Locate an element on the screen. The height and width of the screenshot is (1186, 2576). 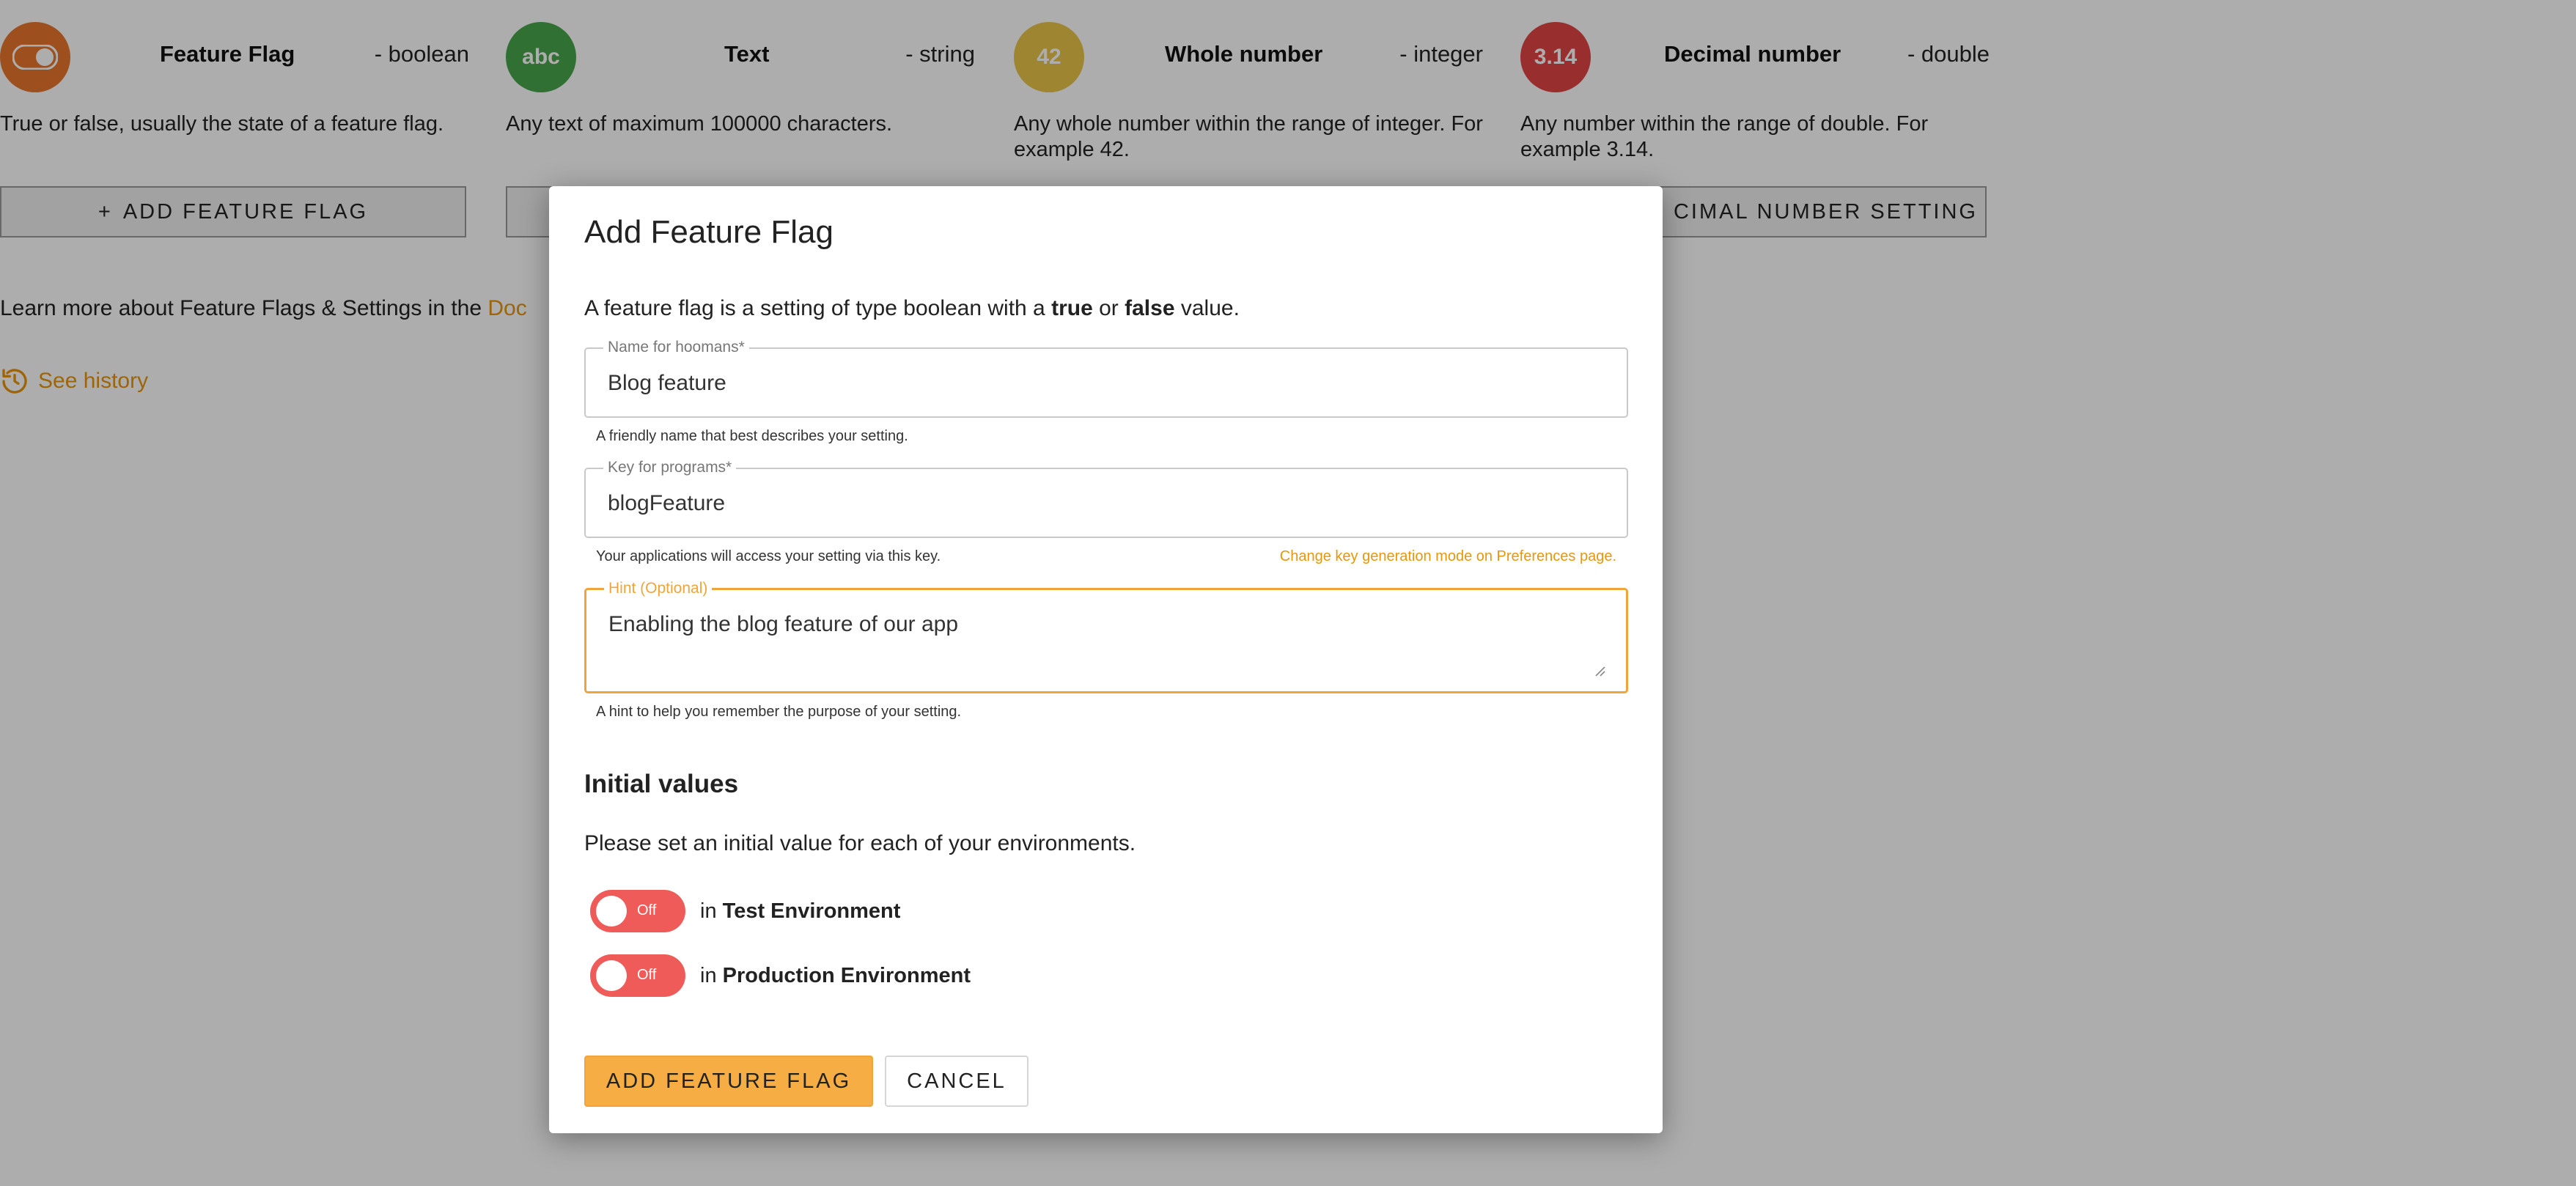
name-field-value: Blog feature is located at coordinates (667, 383).